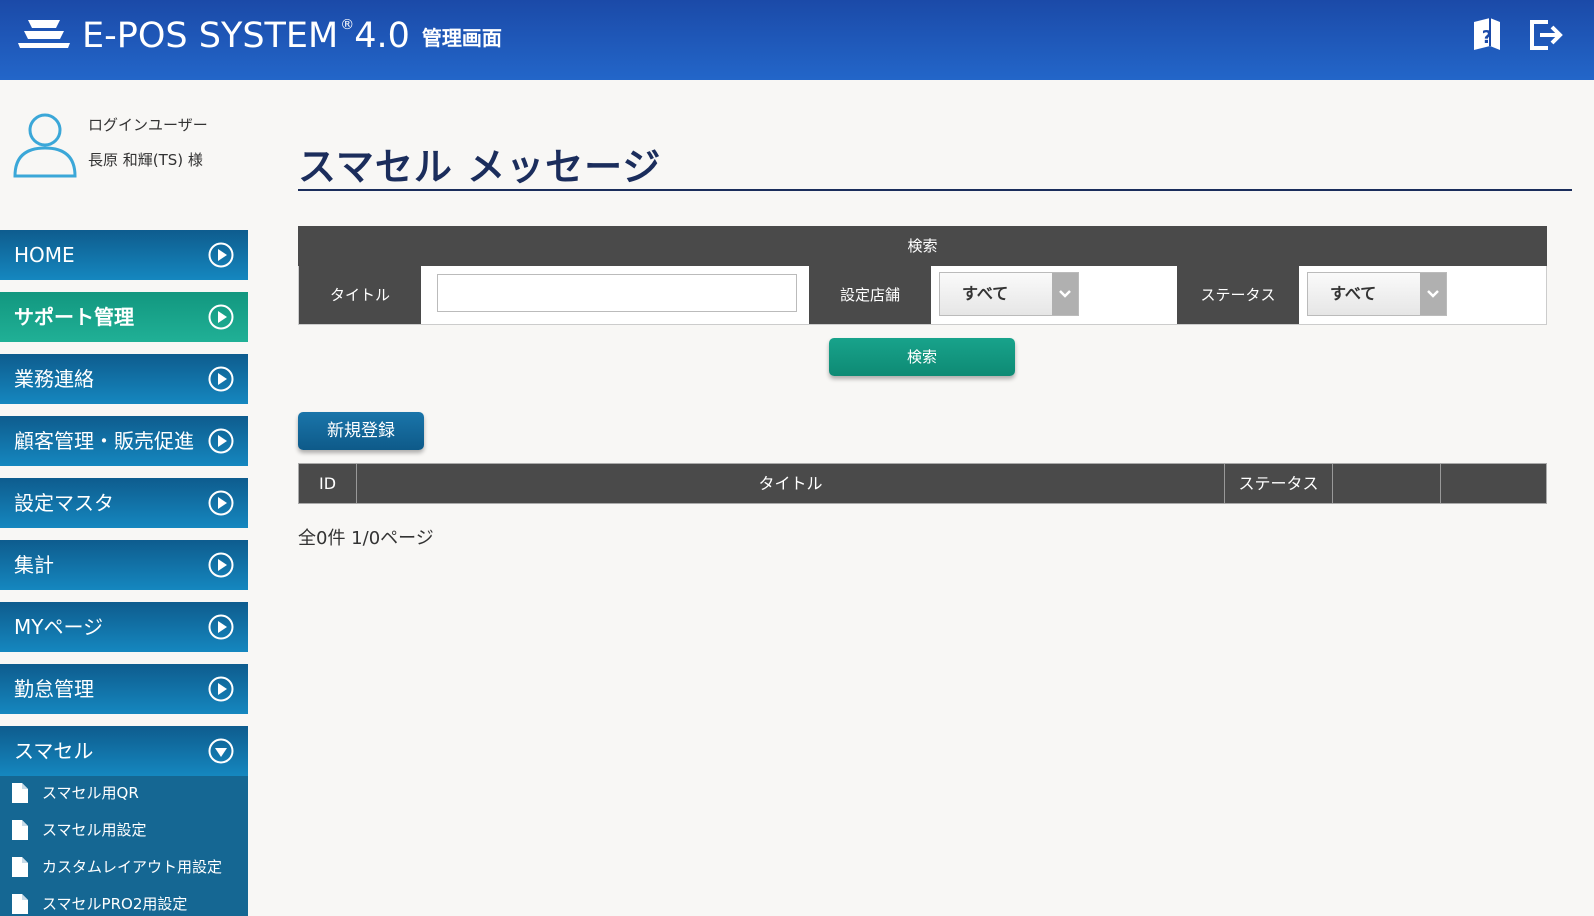 The height and width of the screenshot is (916, 1594). What do you see at coordinates (870, 295) in the screenshot?
I see `store-filter-label: 設定店舗` at bounding box center [870, 295].